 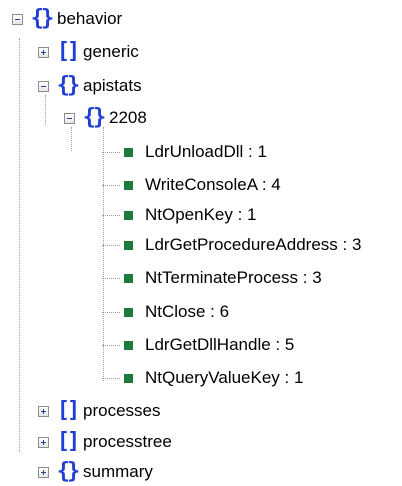 I want to click on tree-leaf: LdrGetDllHandle : 5, so click(x=209, y=345).